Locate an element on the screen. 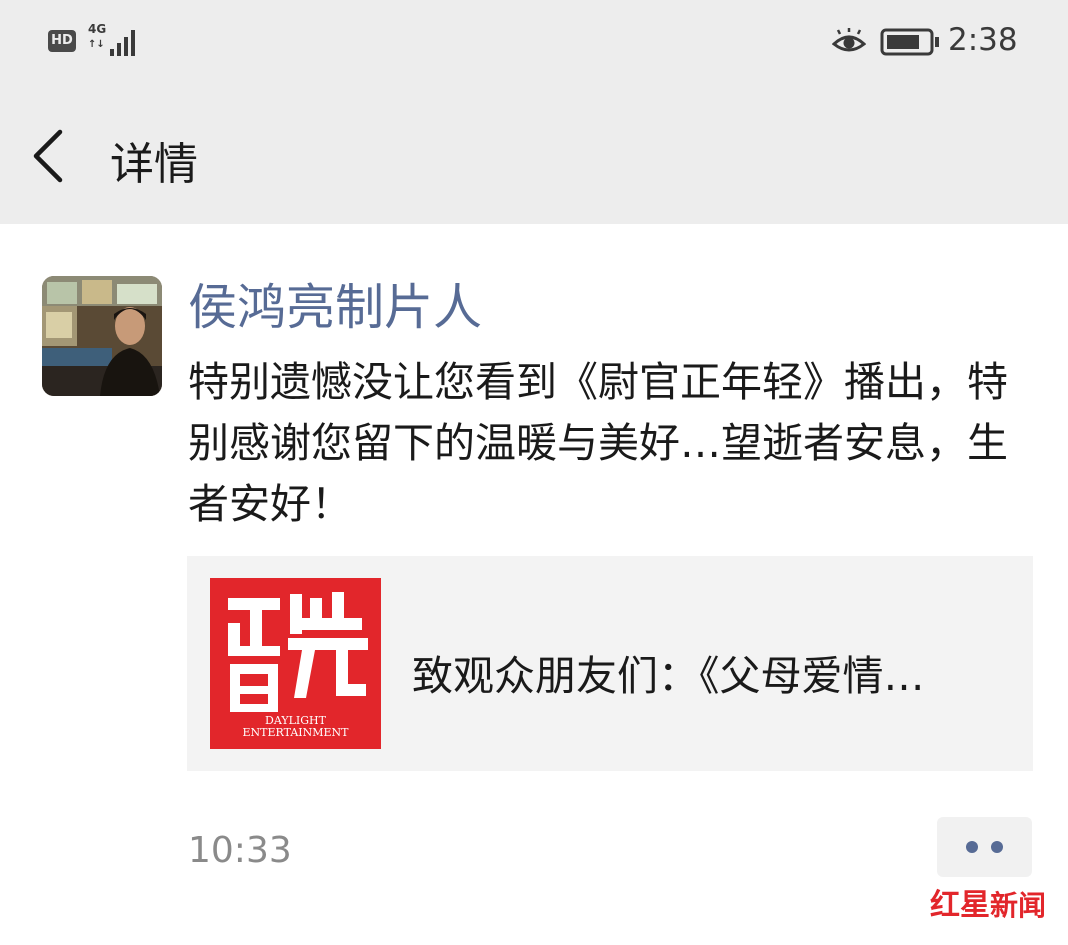 The height and width of the screenshot is (945, 1068). daylight-entertainment-logo: DAYLIGHT ENTERTAINMENT is located at coordinates (295, 663).